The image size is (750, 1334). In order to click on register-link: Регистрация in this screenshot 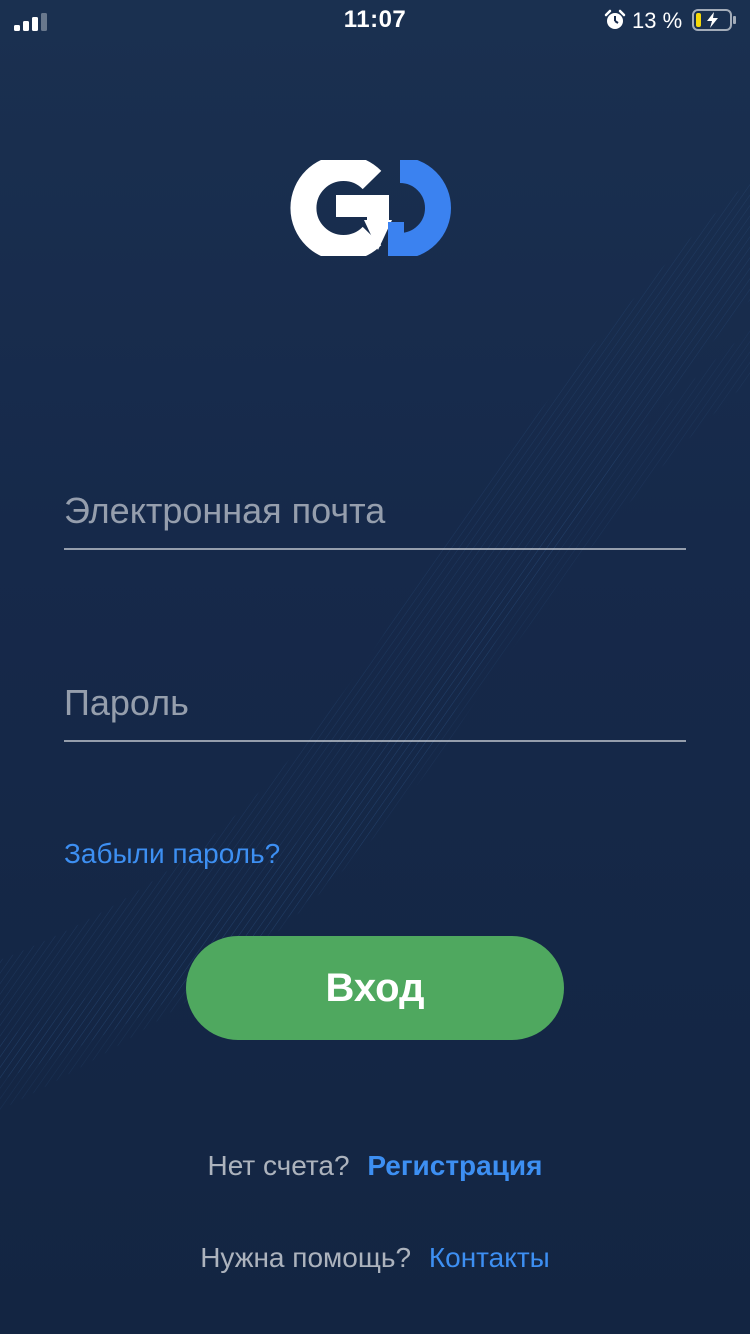, I will do `click(454, 1165)`.